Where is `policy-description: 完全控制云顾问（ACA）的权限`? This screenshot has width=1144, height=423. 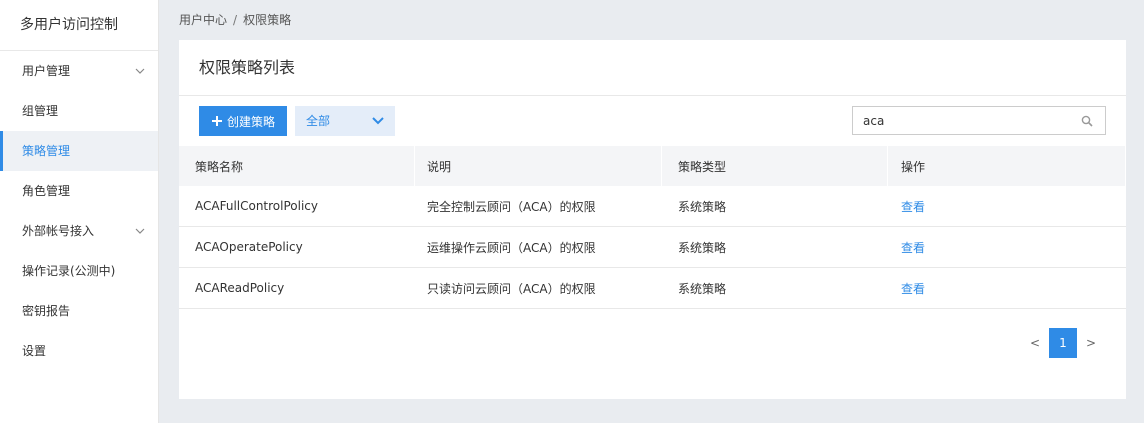 policy-description: 完全控制云顾问（ACA）的权限 is located at coordinates (511, 206).